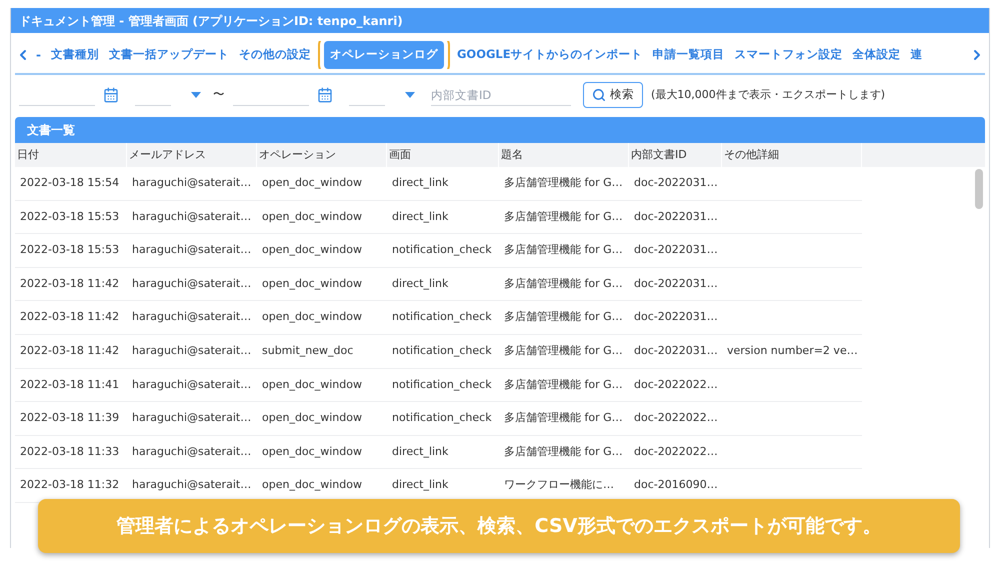 The height and width of the screenshot is (567, 1000). Describe the element at coordinates (500, 130) in the screenshot. I see `panel-header: 文書一覧` at that location.